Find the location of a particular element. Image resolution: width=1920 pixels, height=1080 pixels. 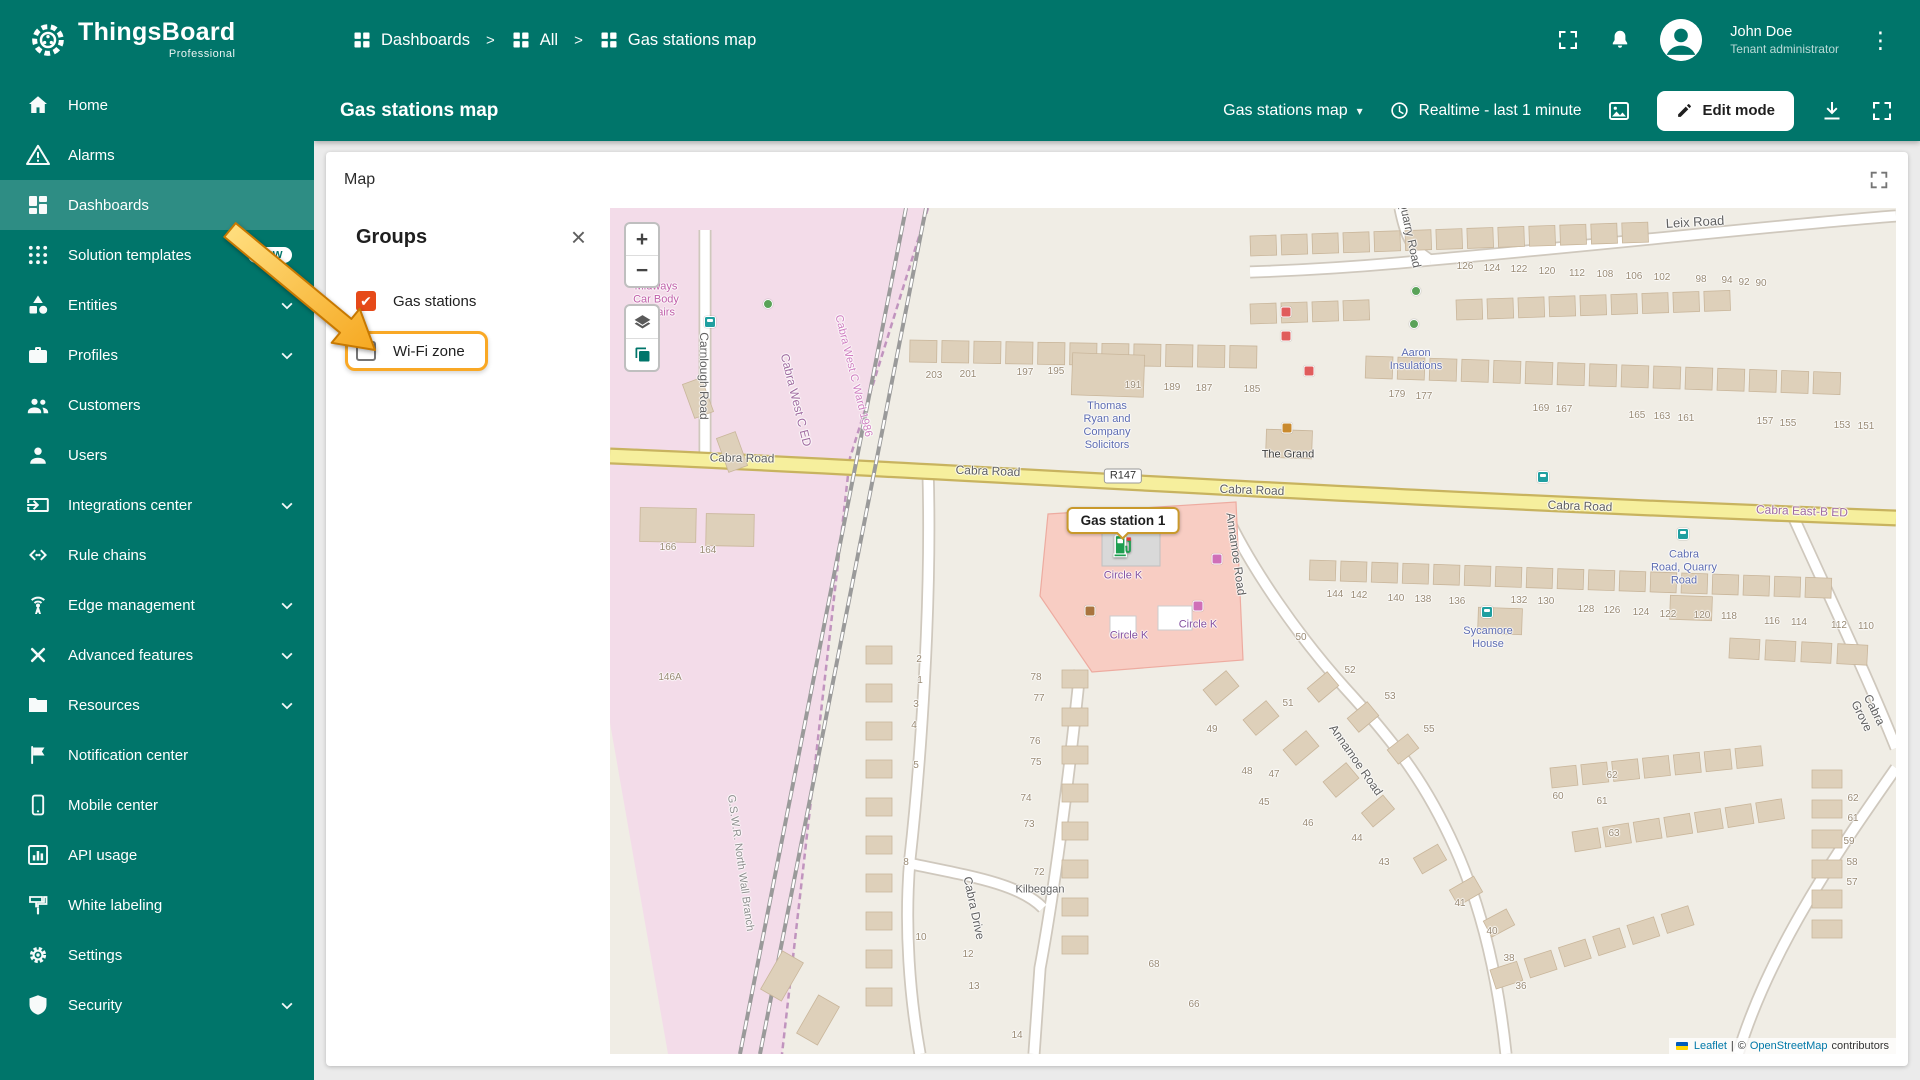

user-info: John Doe Tenant administrator is located at coordinates (1784, 40).